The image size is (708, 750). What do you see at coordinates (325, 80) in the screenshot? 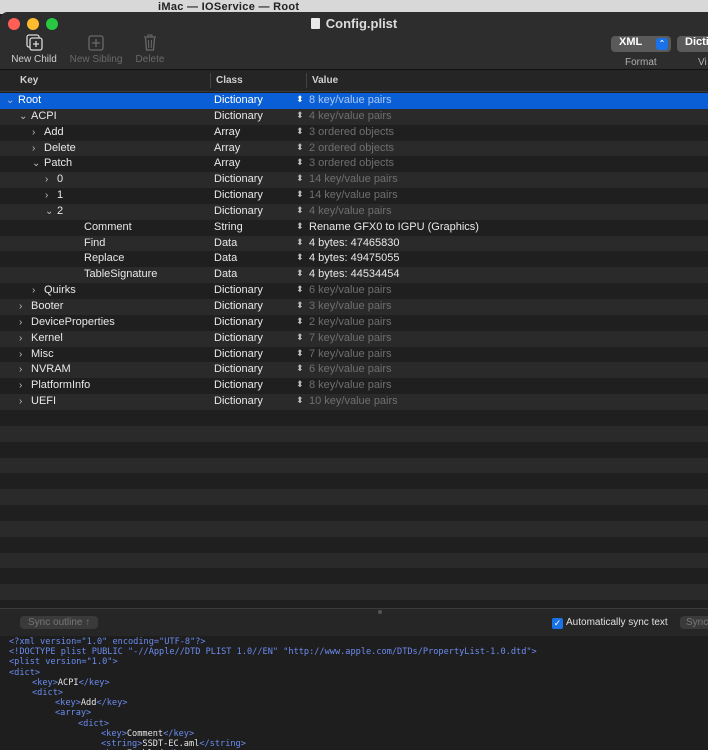
I see `column-header-value: Value` at bounding box center [325, 80].